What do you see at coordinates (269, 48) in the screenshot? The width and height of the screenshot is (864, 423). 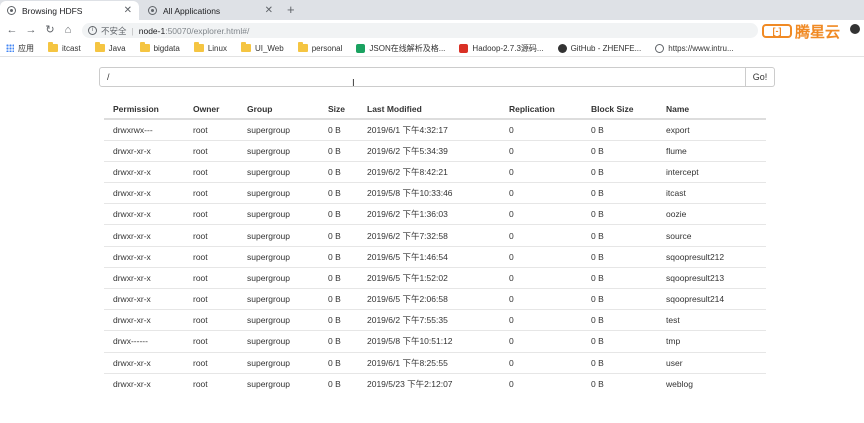 I see `bookmark-label: UI_Web` at bounding box center [269, 48].